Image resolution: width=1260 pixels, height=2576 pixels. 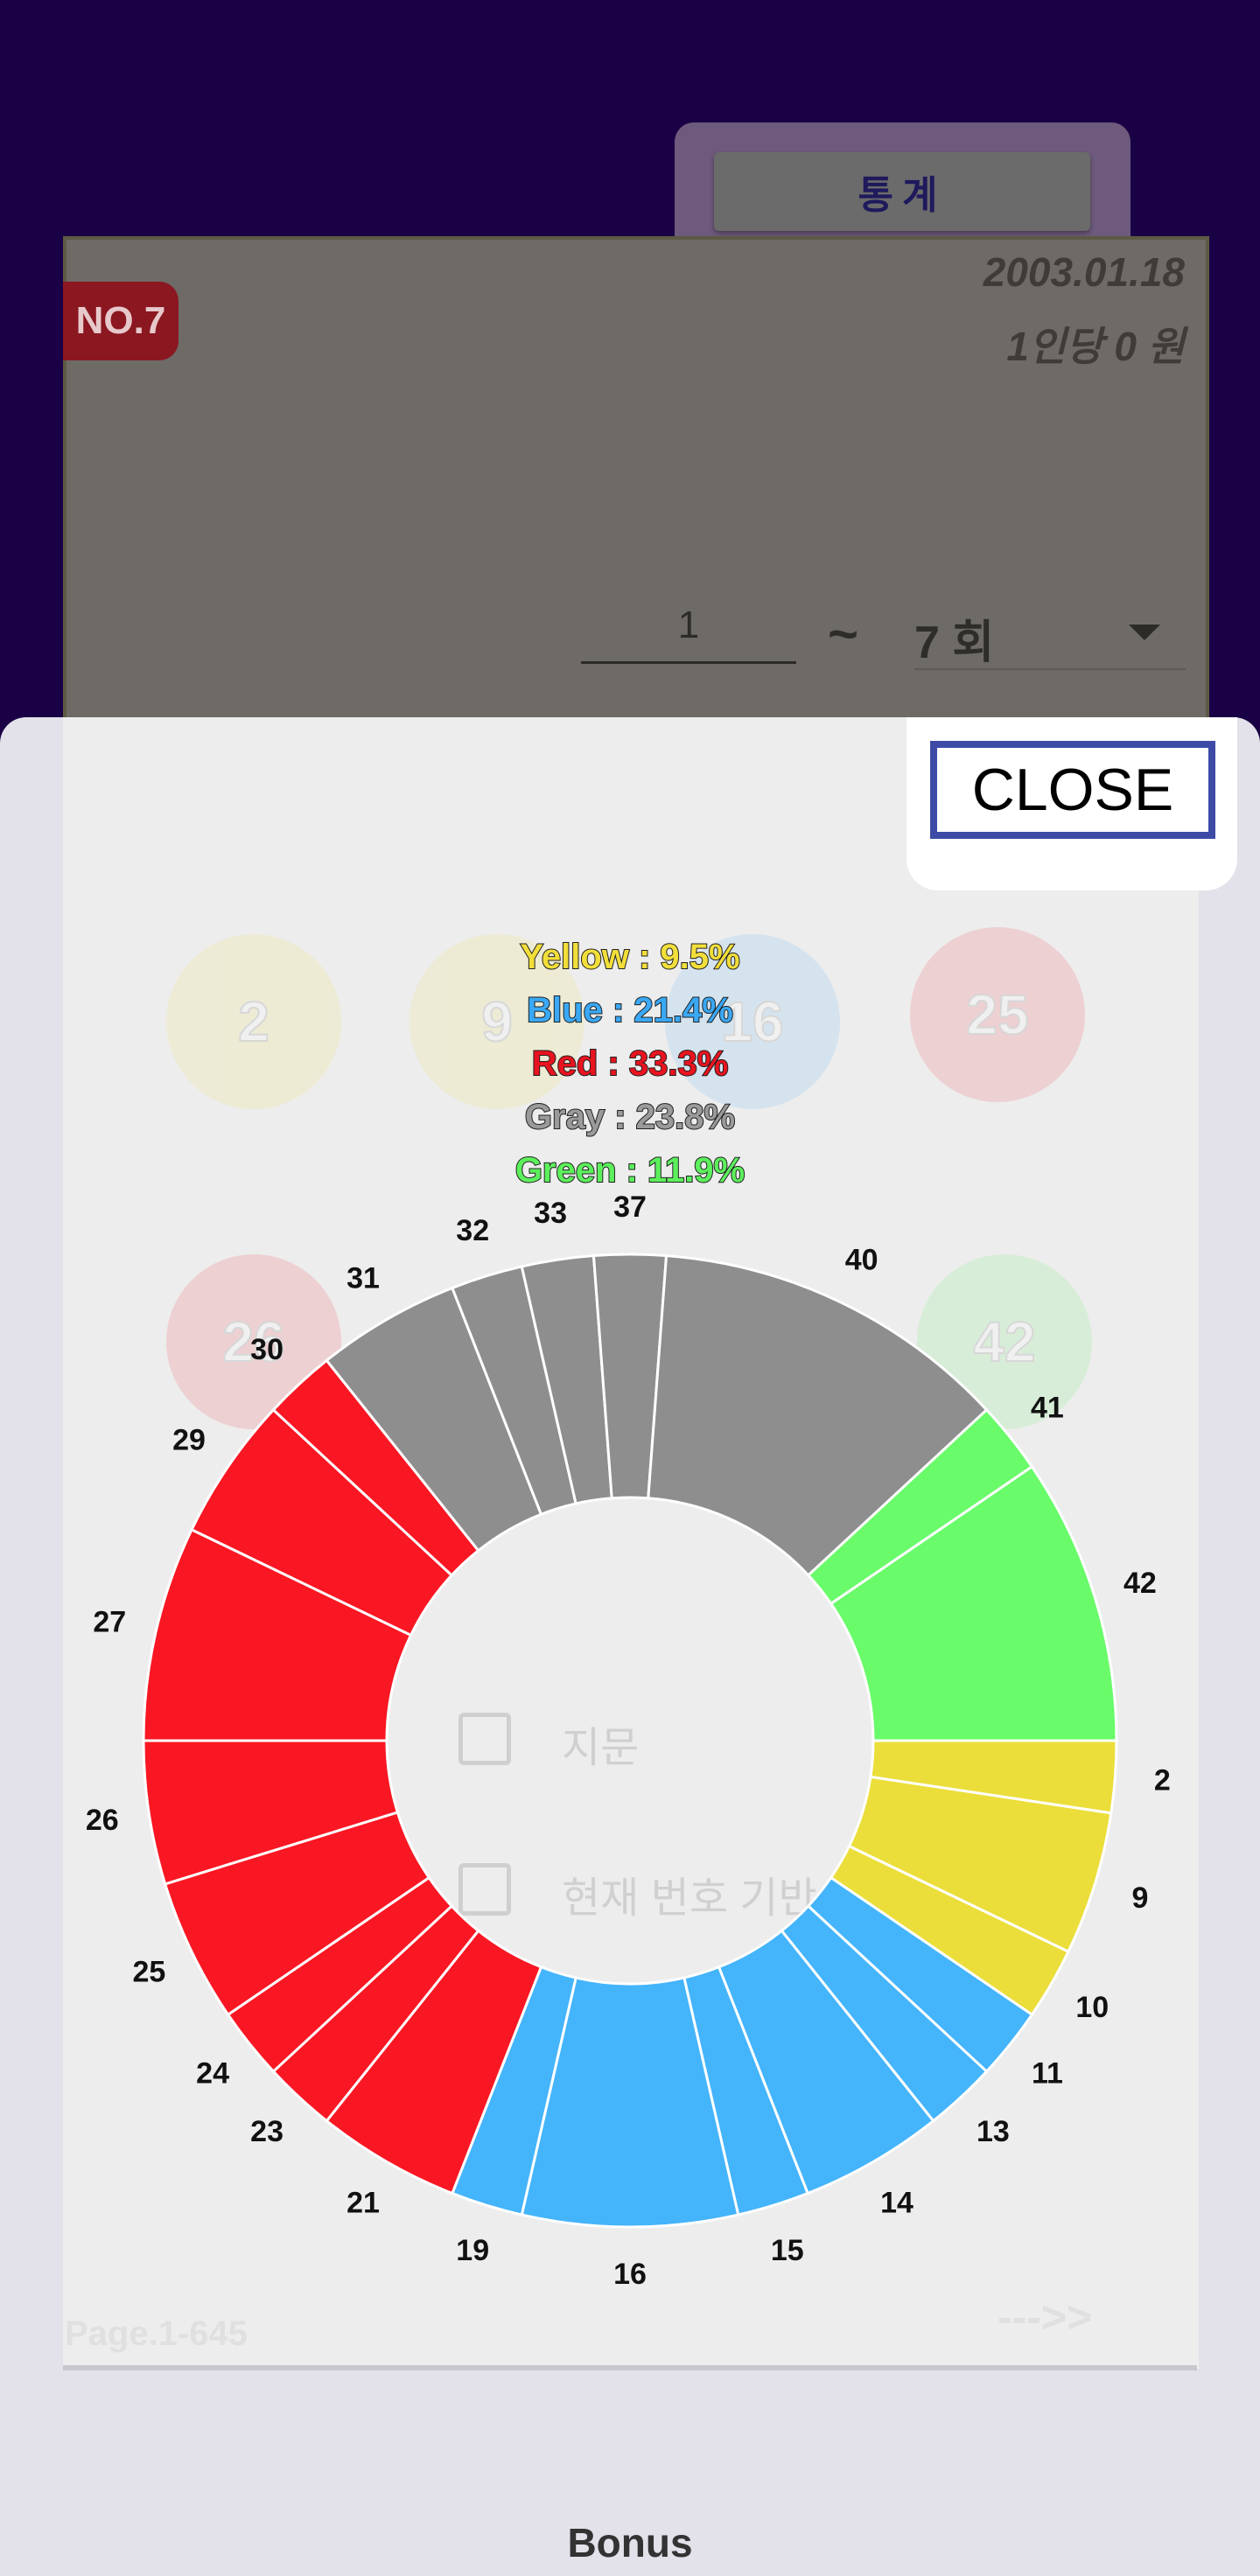 What do you see at coordinates (156, 2333) in the screenshot?
I see `ghost-page-indicator: Page.1-645` at bounding box center [156, 2333].